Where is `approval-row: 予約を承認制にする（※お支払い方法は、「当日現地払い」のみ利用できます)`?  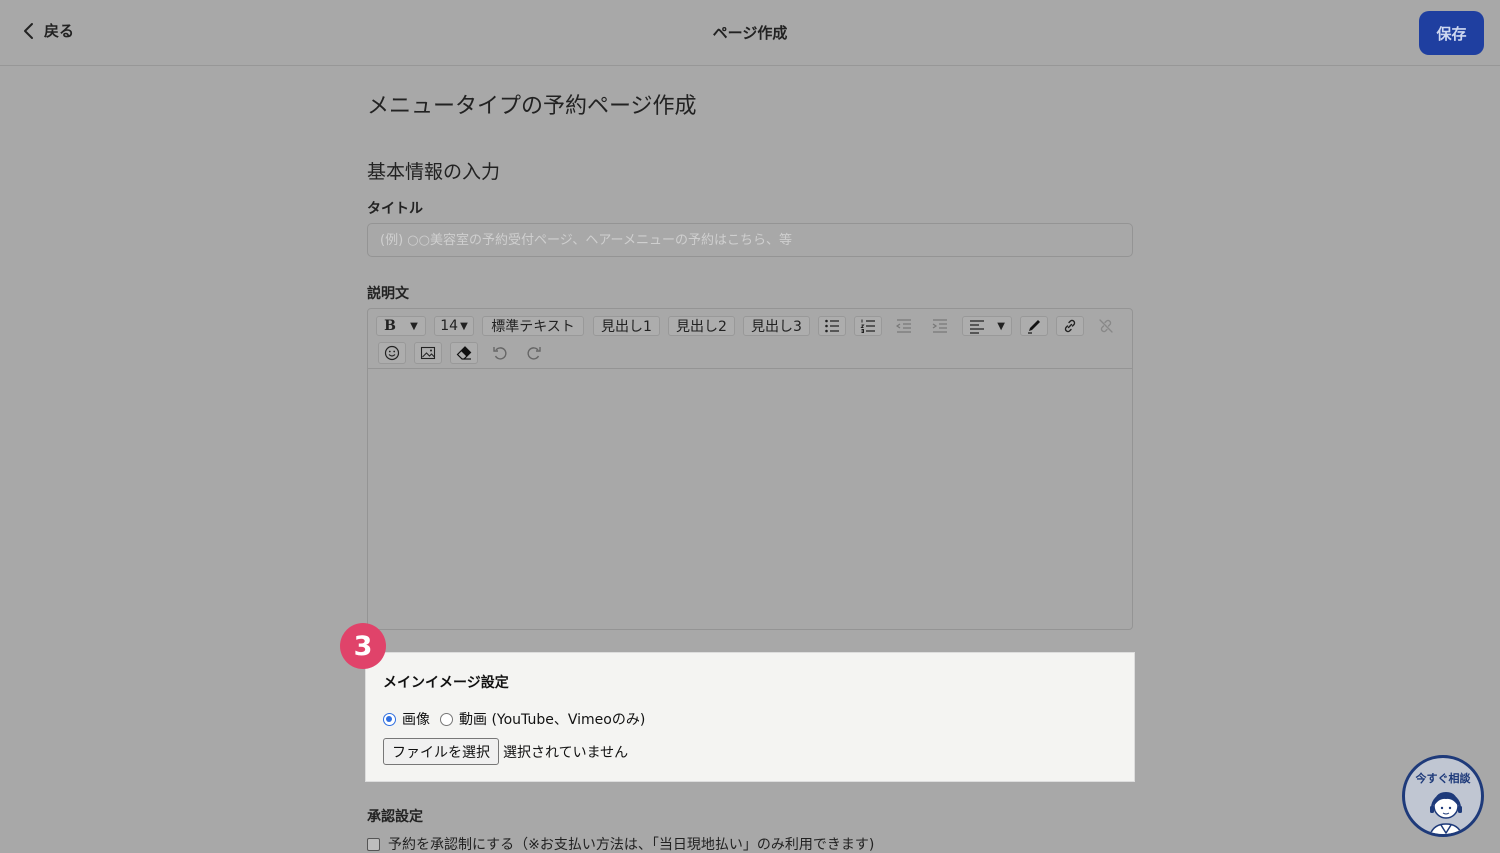
approval-row: 予約を承認制にする（※お支払い方法は、「当日現地払い」のみ利用できます) is located at coordinates (620, 843).